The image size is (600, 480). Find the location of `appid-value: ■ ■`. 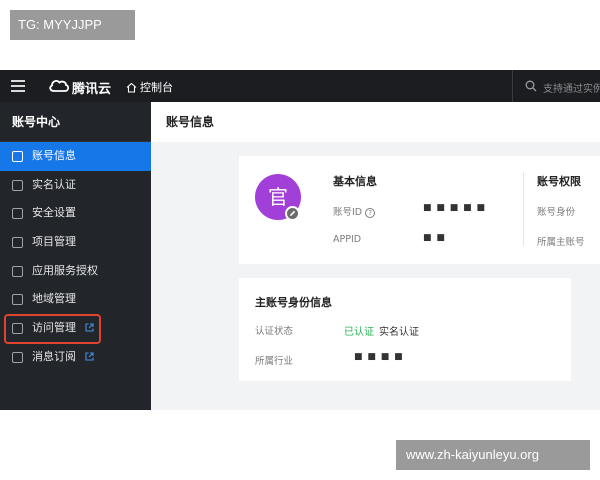

appid-value: ■ ■ is located at coordinates (434, 238).